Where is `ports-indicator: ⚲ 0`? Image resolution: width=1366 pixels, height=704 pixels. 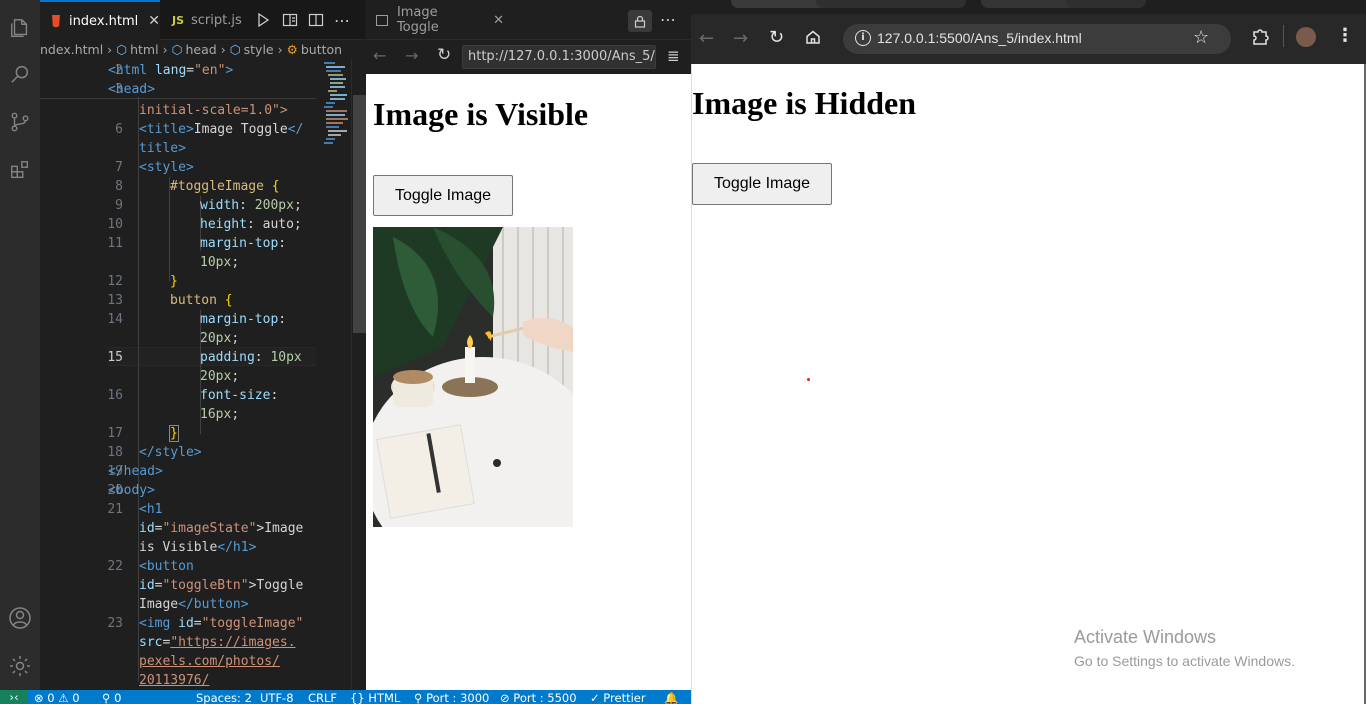 ports-indicator: ⚲ 0 is located at coordinates (111, 697).